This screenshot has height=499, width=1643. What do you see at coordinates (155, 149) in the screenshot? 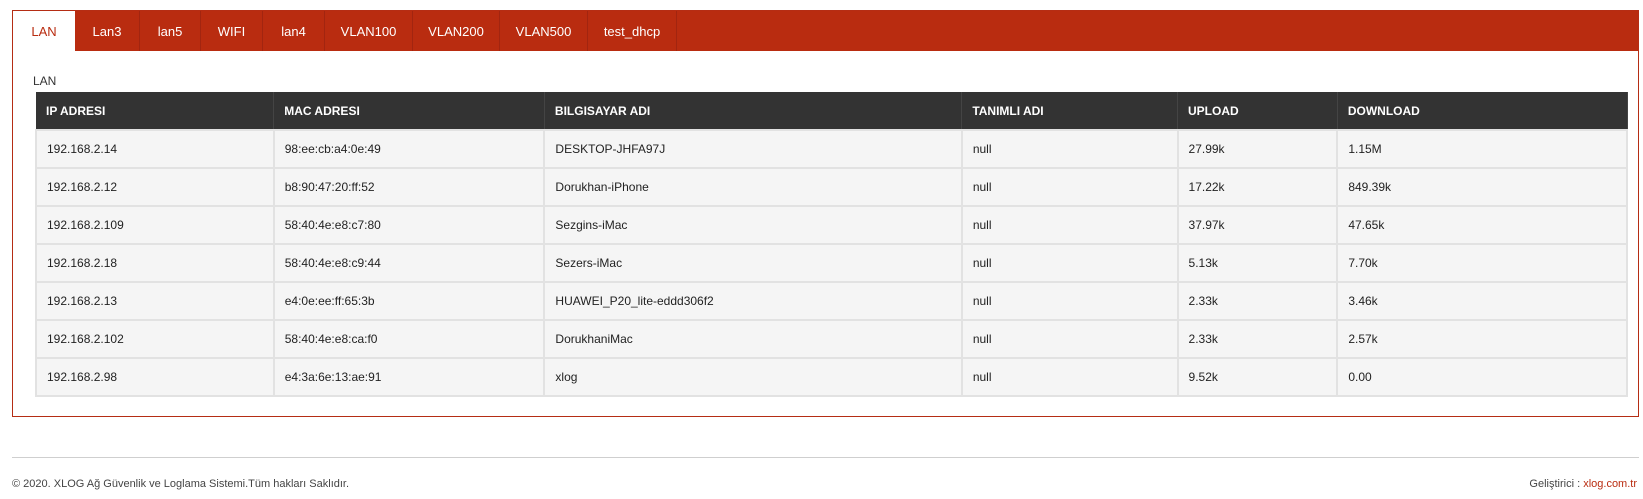
I see `cell-ip: 192.168.2.14` at bounding box center [155, 149].